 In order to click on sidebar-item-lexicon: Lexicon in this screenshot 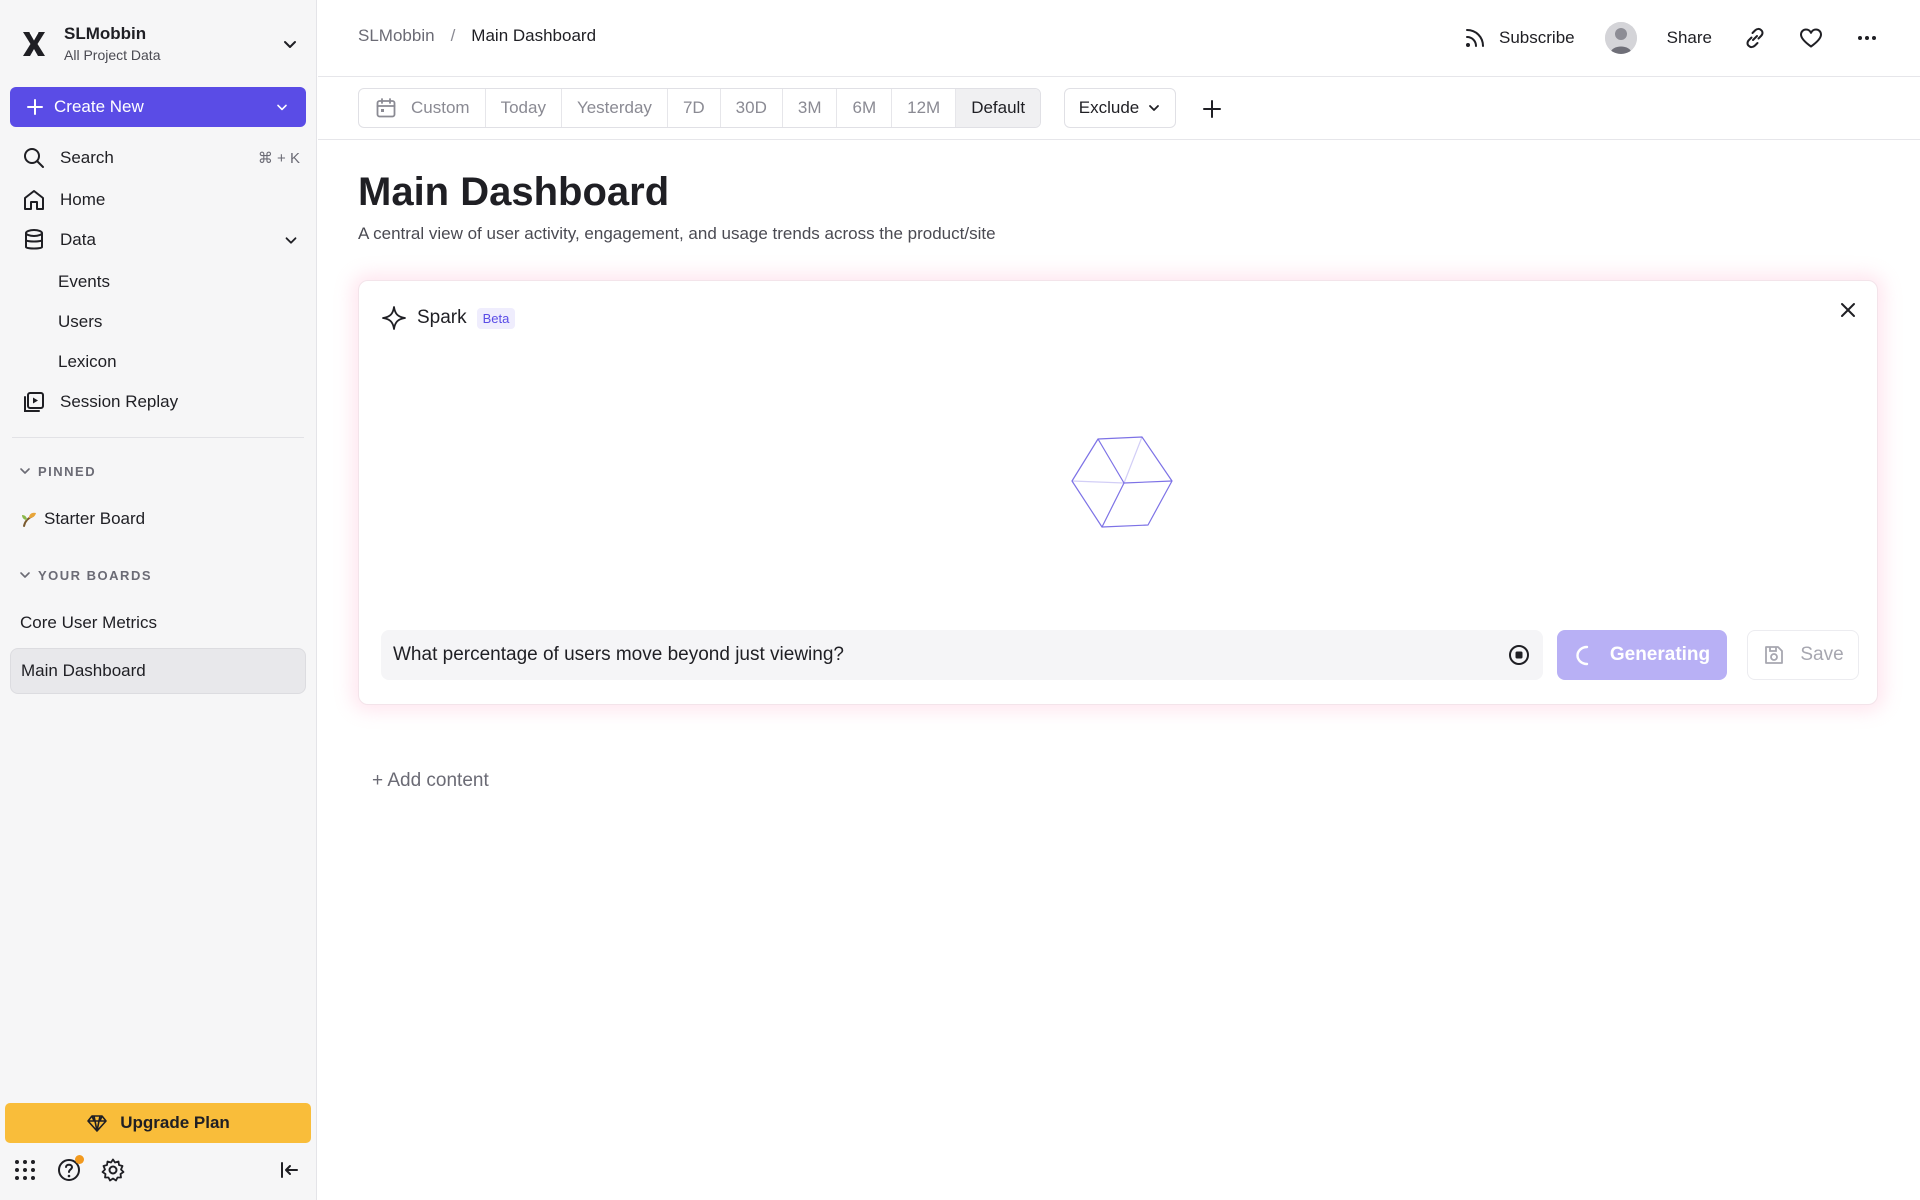, I will do `click(87, 362)`.